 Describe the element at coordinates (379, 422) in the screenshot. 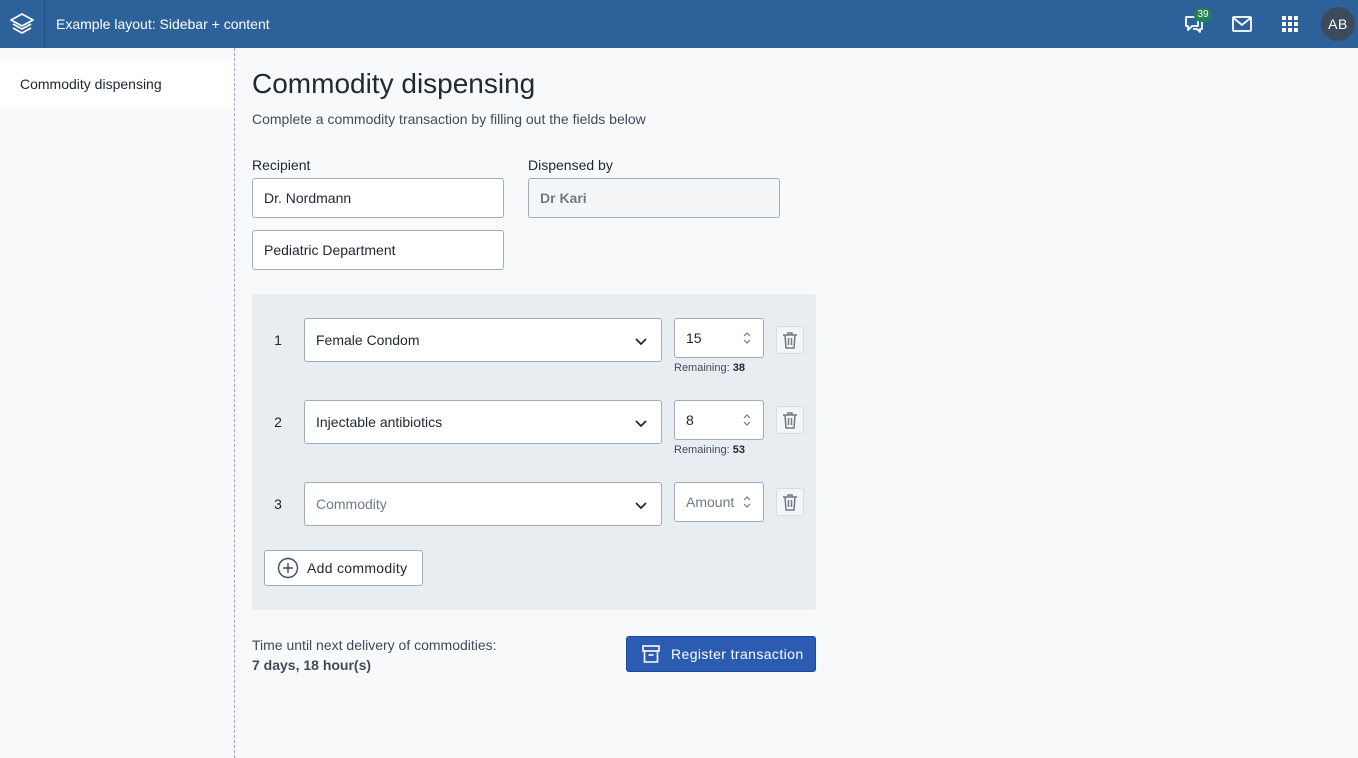

I see `commodity-select-value: Injectable antibiotics` at that location.